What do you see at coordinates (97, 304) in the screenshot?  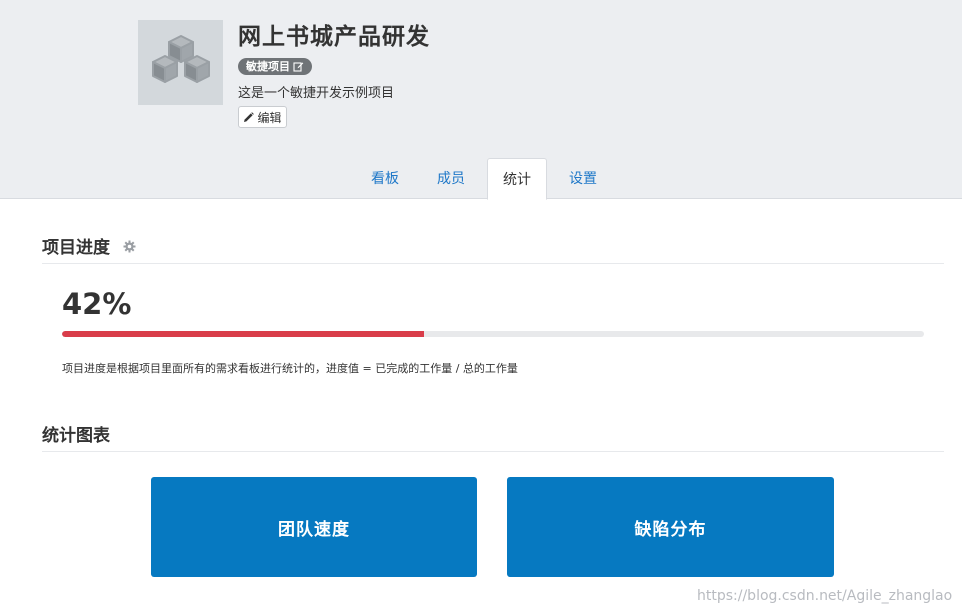 I see `progress-percentage: 42%` at bounding box center [97, 304].